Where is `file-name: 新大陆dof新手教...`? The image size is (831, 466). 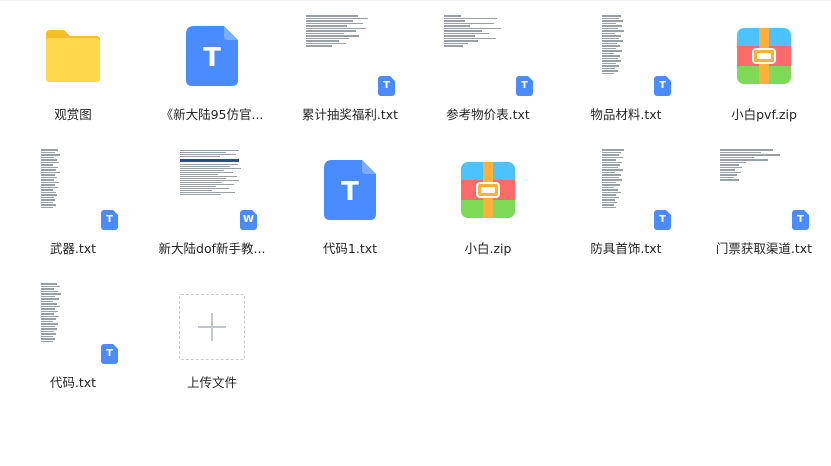 file-name: 新大陆dof新手教... is located at coordinates (212, 248).